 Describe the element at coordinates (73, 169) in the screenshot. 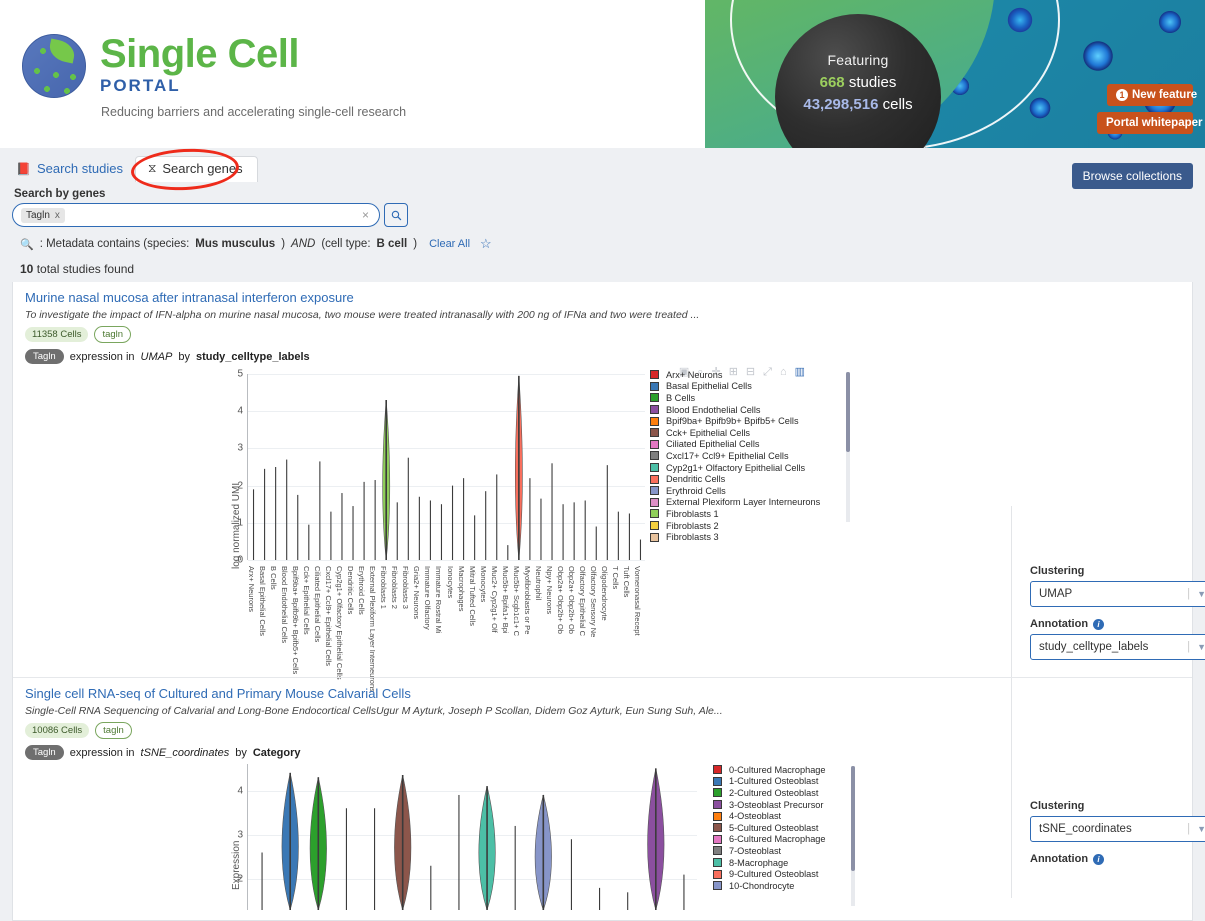

I see `tab-search-studies: 📕 Search studies` at that location.